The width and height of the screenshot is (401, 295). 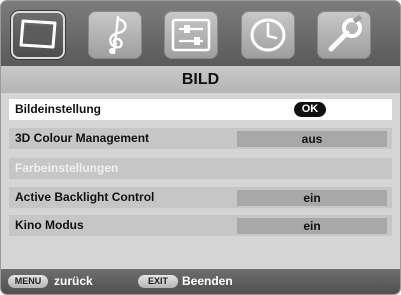 What do you see at coordinates (312, 139) in the screenshot?
I see `menu-item-value: aus` at bounding box center [312, 139].